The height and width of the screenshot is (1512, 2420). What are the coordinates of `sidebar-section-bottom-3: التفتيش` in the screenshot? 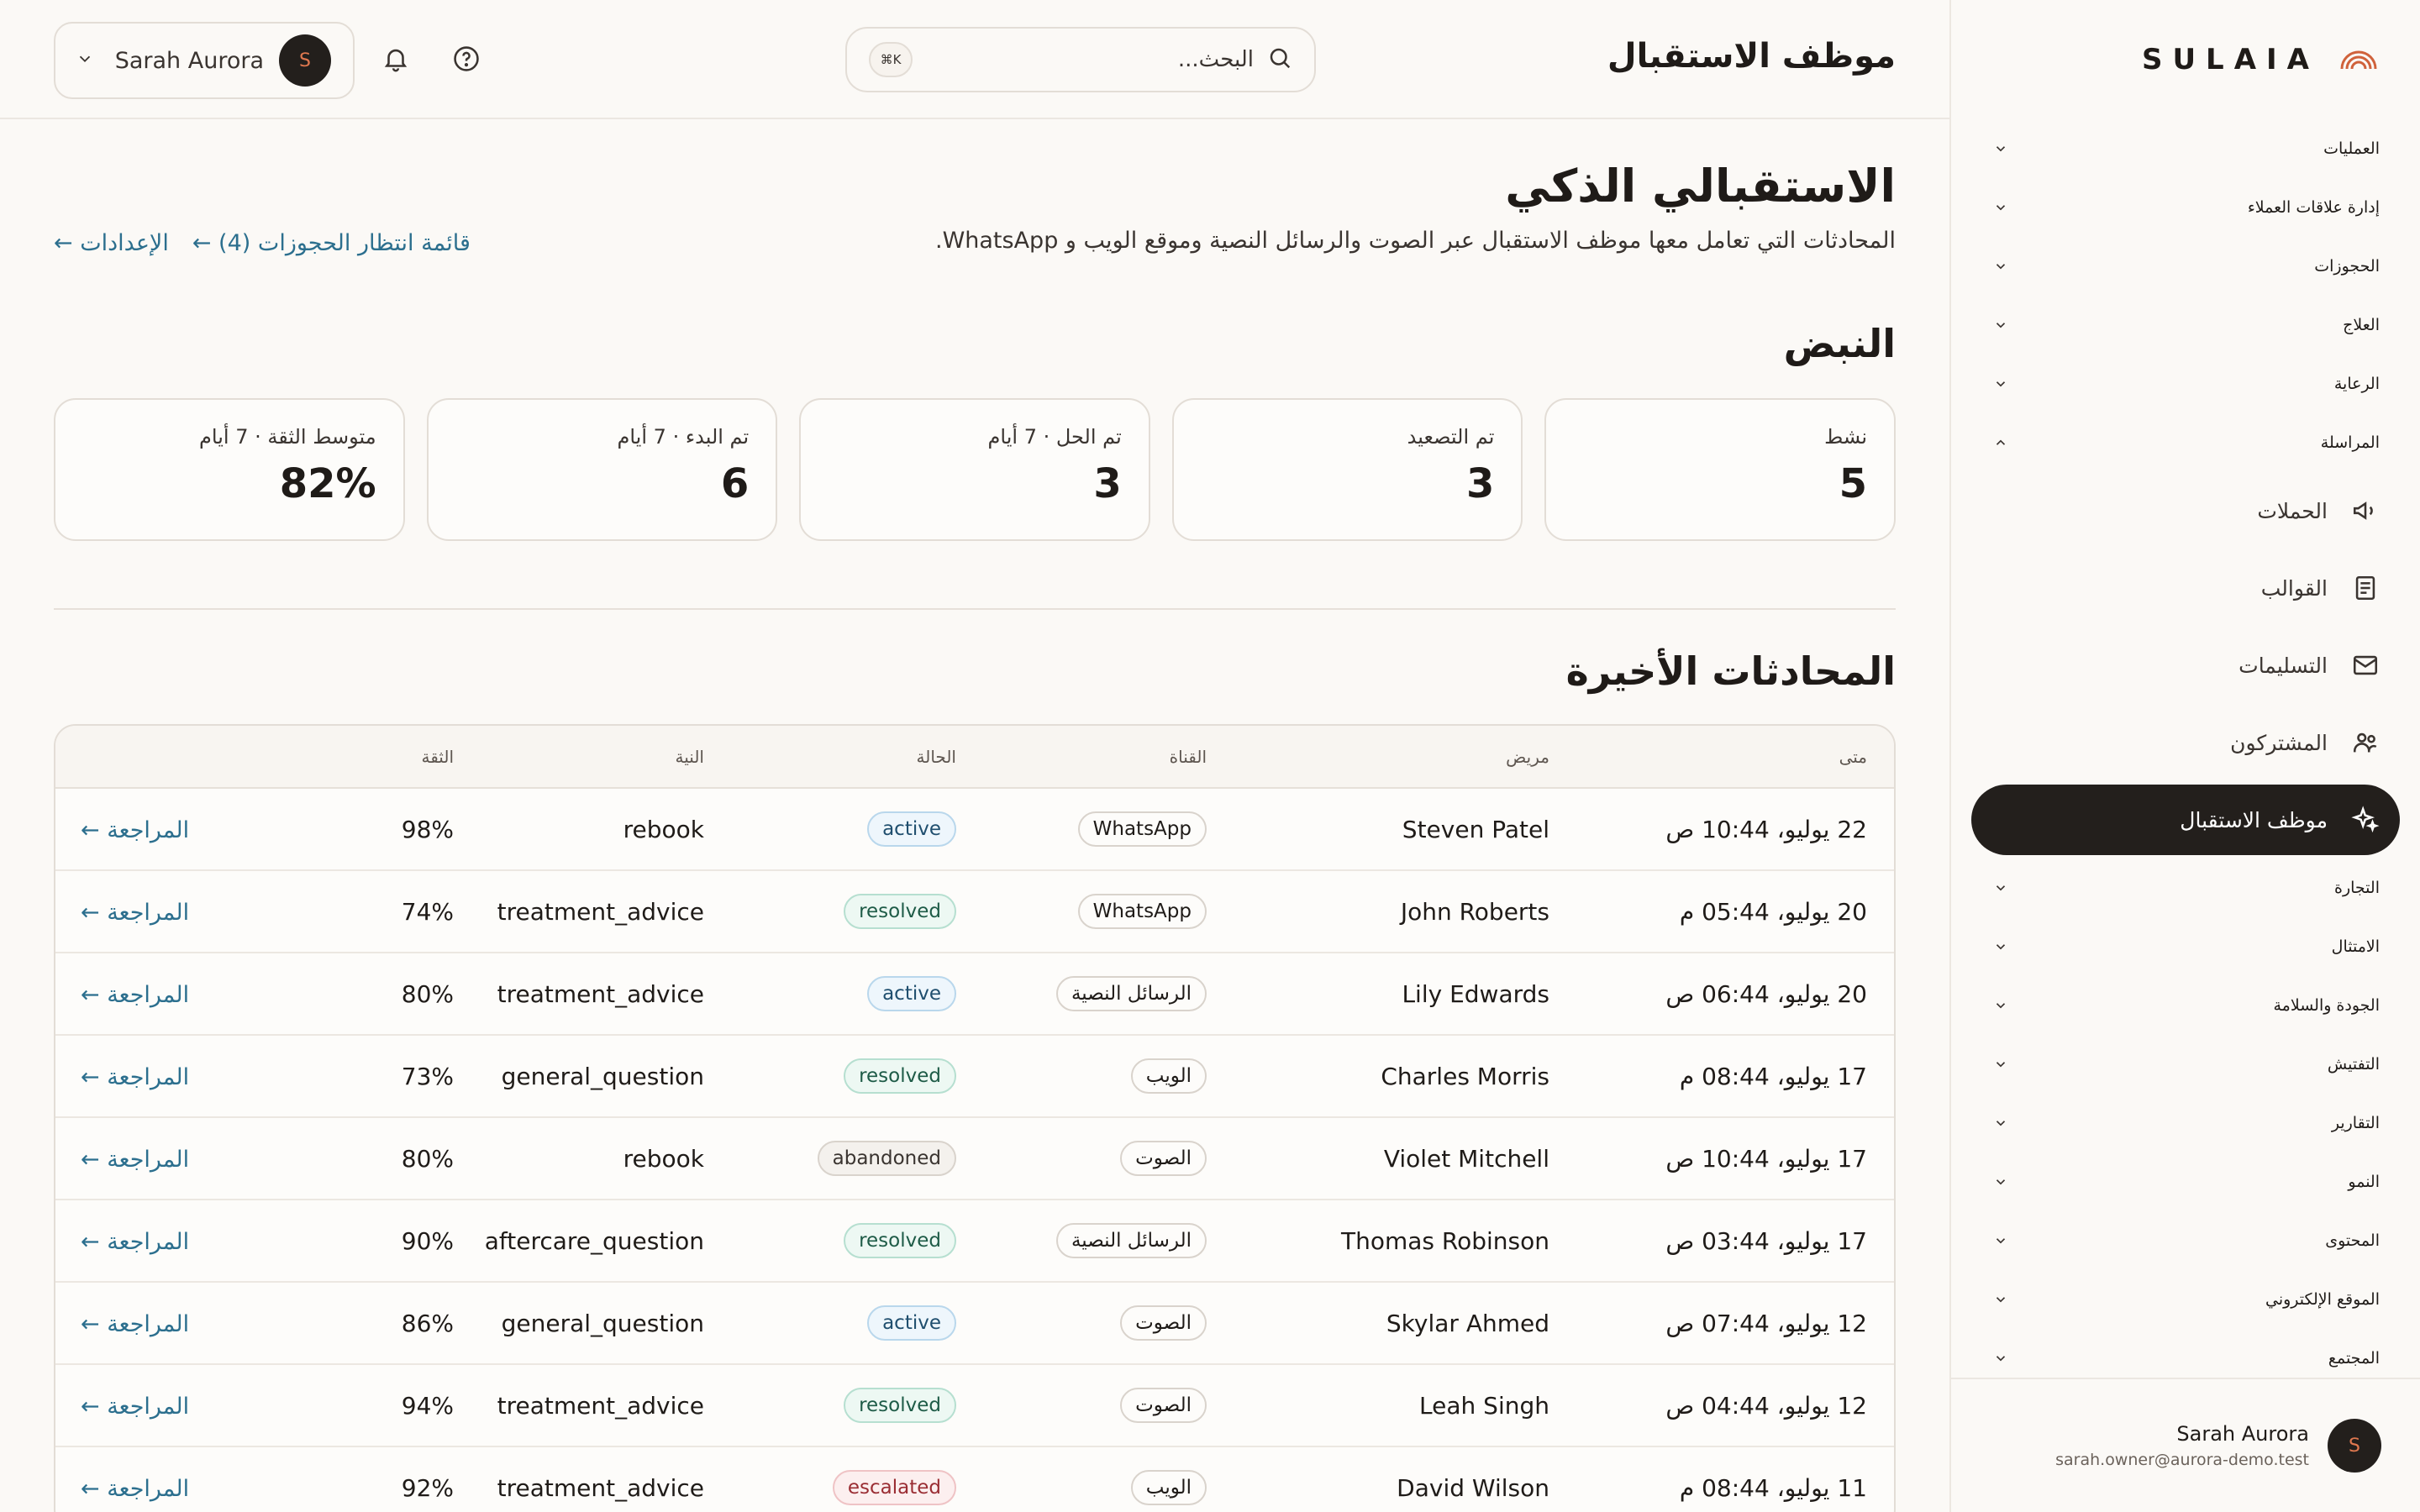 It's located at (2185, 1064).